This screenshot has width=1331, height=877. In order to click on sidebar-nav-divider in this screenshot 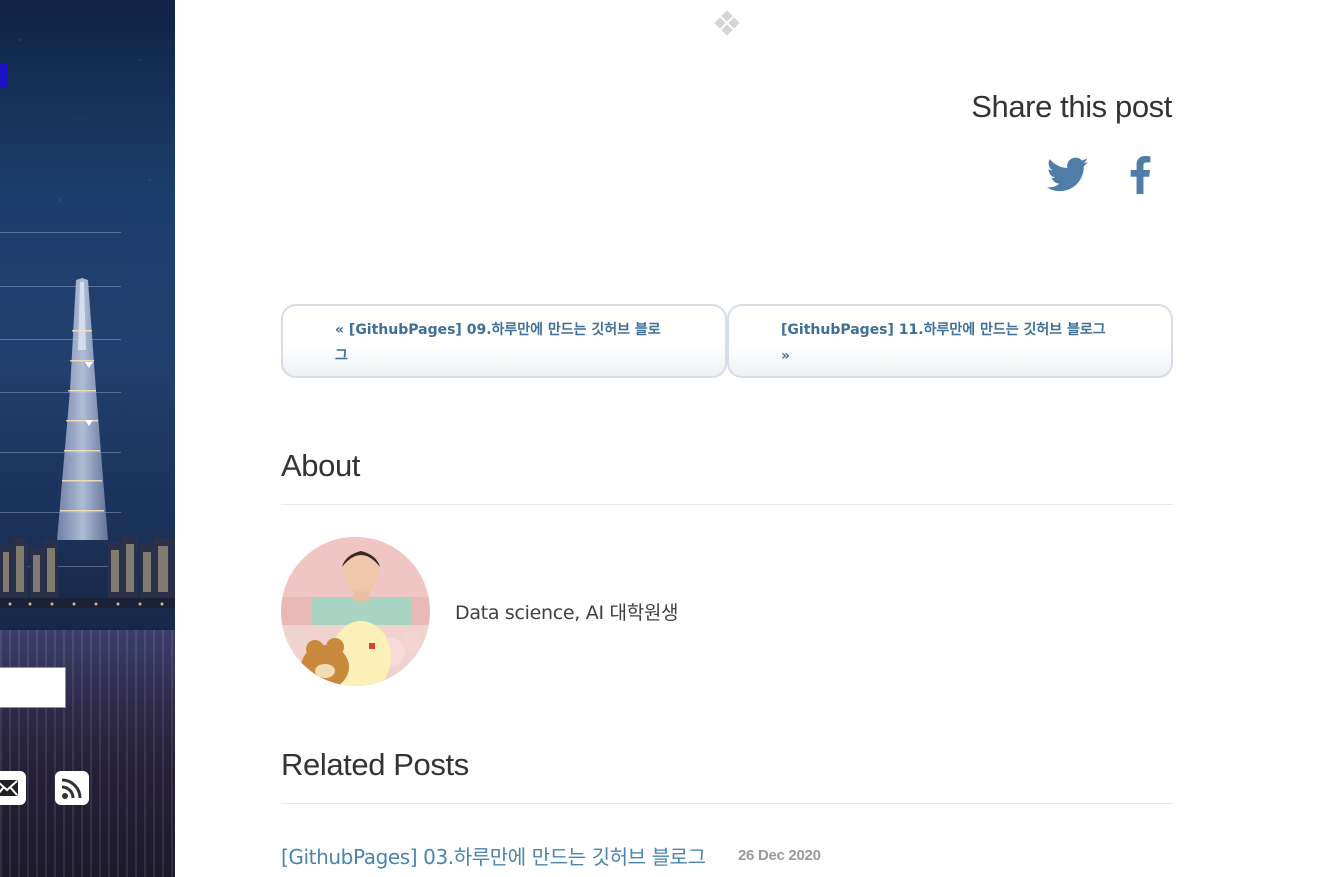, I will do `click(60, 232)`.